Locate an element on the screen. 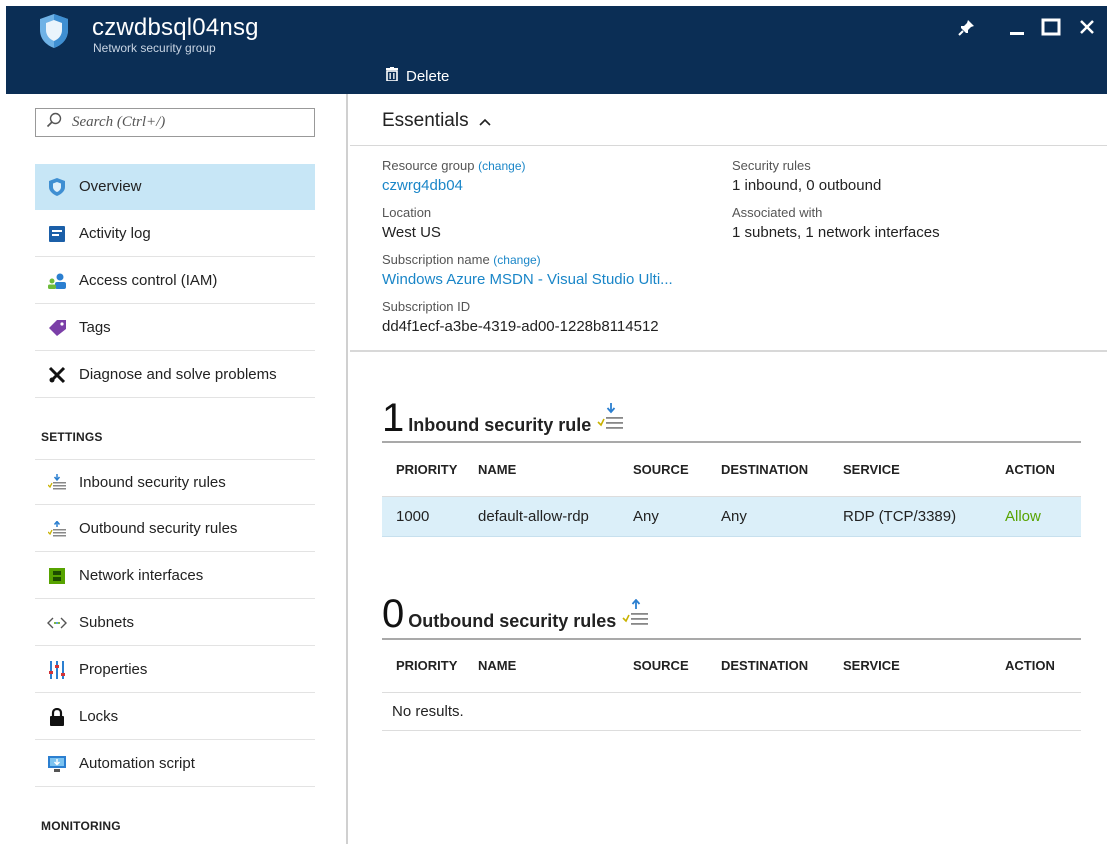 The image size is (1107, 844). sidebar-item-access-control: Access control (IAM) is located at coordinates (175, 281).